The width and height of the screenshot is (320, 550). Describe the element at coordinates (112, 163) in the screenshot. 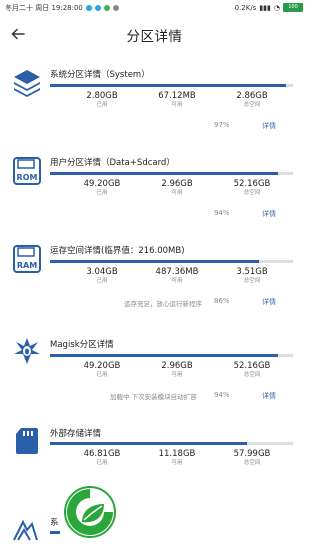

I see `section-title: 用户分区详情（Data+Sdcard）` at that location.